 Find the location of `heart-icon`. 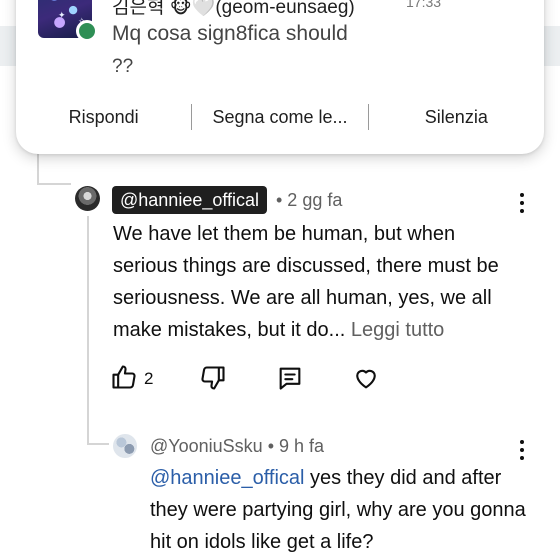

heart-icon is located at coordinates (366, 378).